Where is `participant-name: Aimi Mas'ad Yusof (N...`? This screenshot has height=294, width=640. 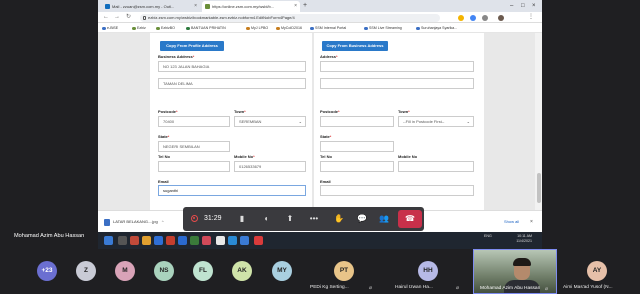
participant-name: Aimi Mas'ad Yusof (N... is located at coordinates (588, 287).